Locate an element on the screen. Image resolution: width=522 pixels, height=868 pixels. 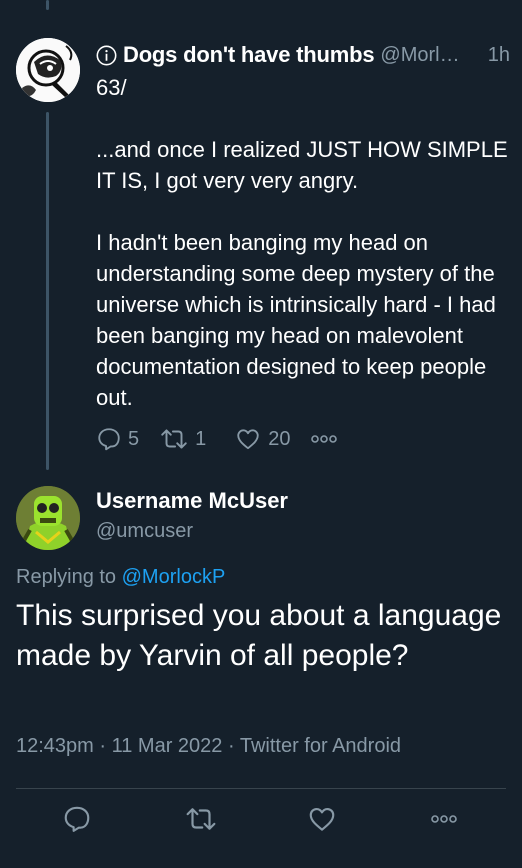
retweet-button: 1 is located at coordinates (182, 439).